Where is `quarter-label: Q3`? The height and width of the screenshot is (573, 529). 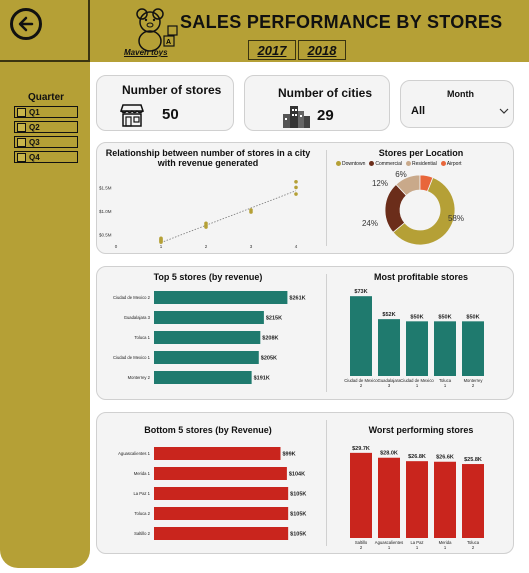
quarter-label: Q3 is located at coordinates (34, 142).